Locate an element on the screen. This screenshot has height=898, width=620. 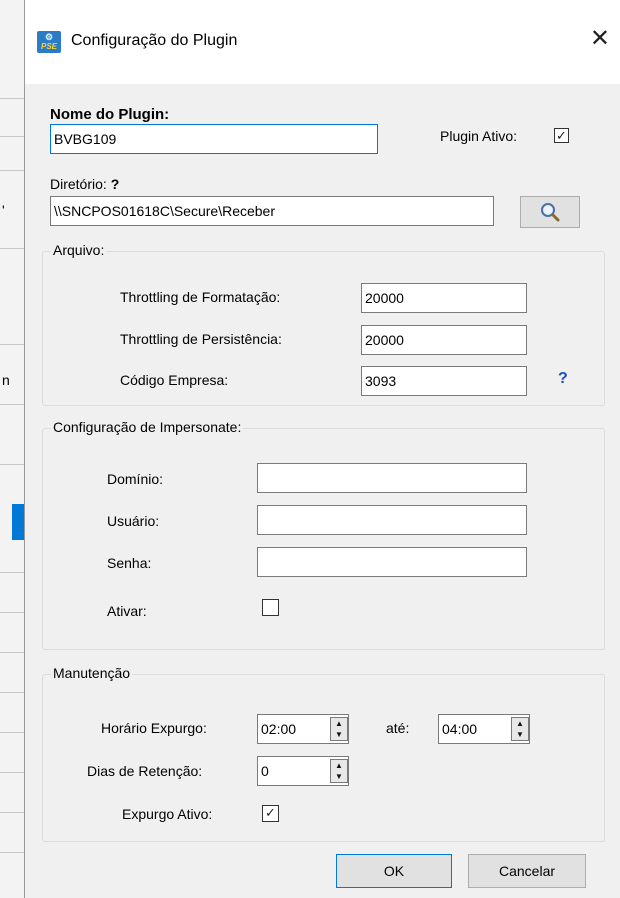
activate-label: Ativar: is located at coordinates (127, 611).